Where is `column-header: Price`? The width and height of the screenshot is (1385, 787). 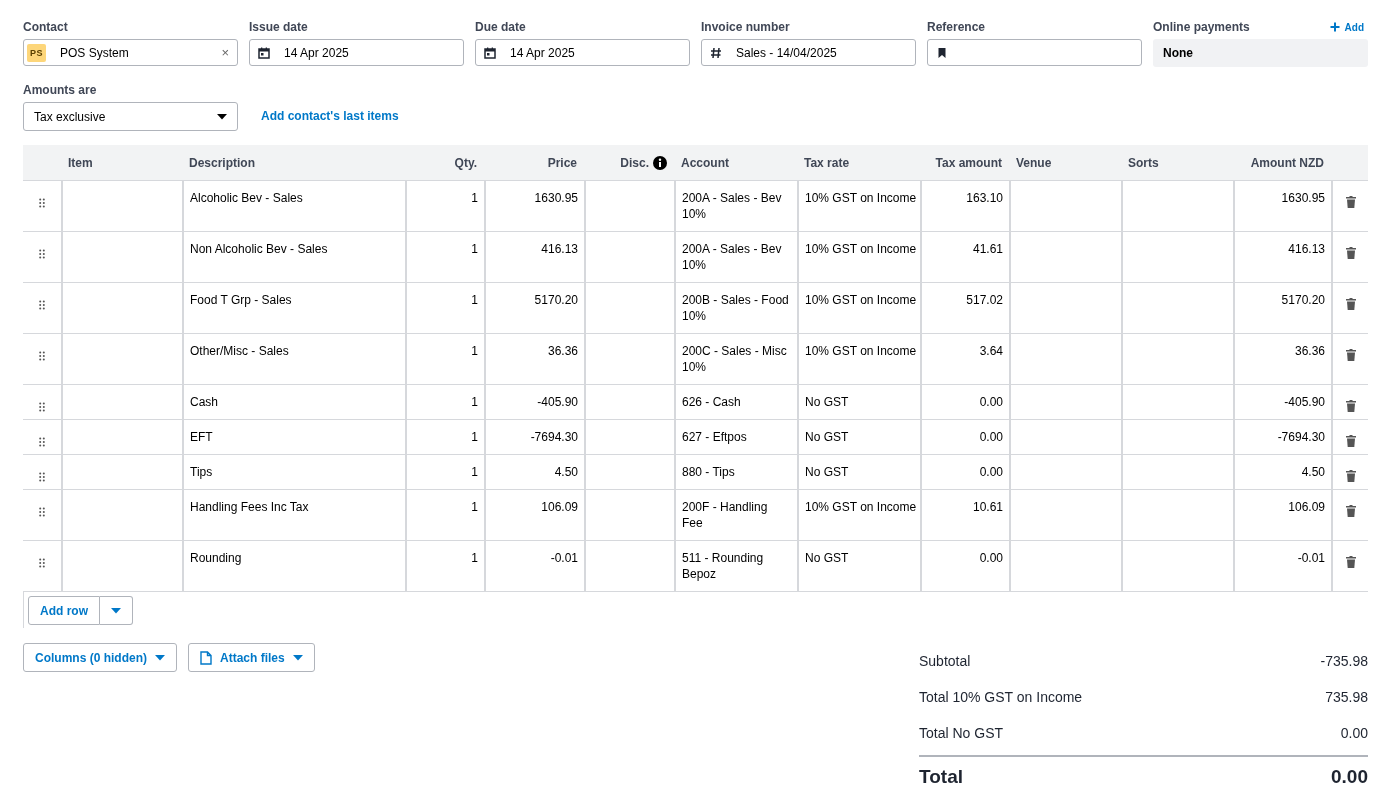
column-header: Price is located at coordinates (562, 162).